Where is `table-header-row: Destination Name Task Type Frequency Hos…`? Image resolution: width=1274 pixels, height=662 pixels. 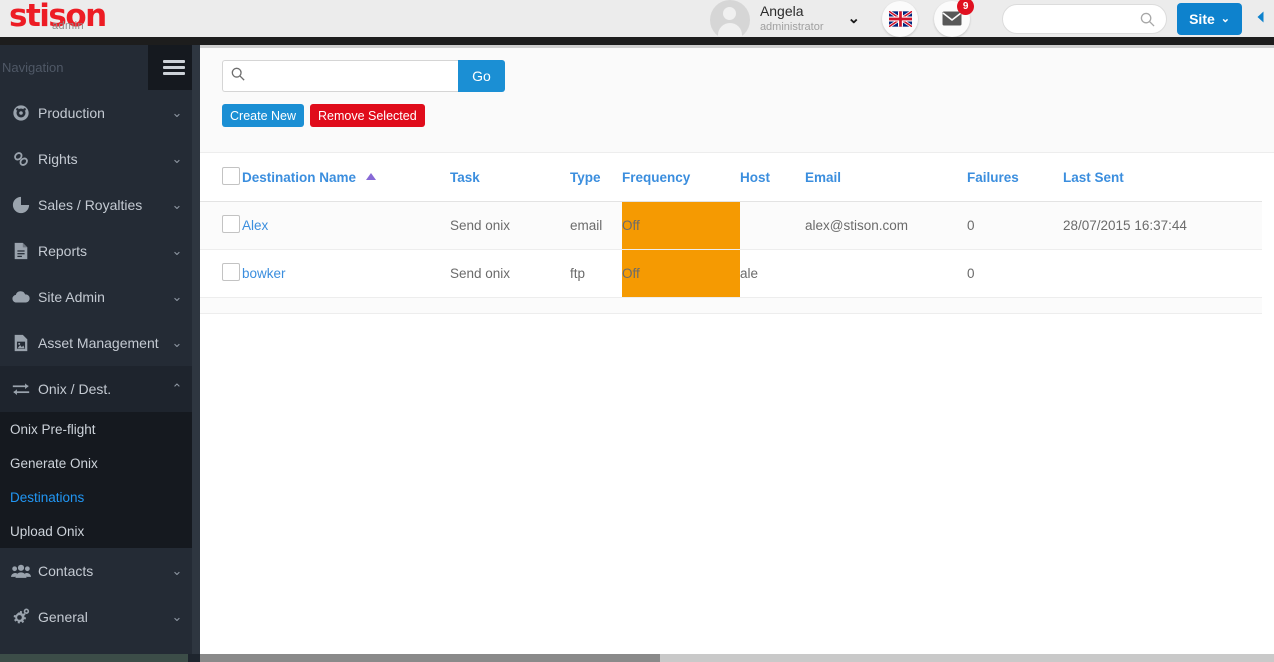
table-header-row: Destination Name Task Type Frequency Hos… is located at coordinates (731, 177).